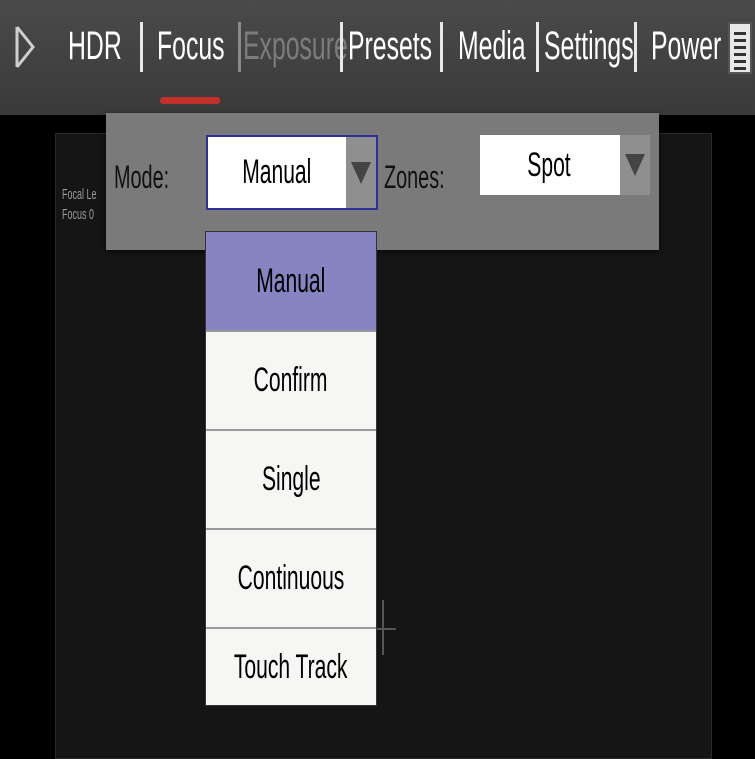 This screenshot has height=759, width=755. I want to click on mode-label: Mode:, so click(142, 177).